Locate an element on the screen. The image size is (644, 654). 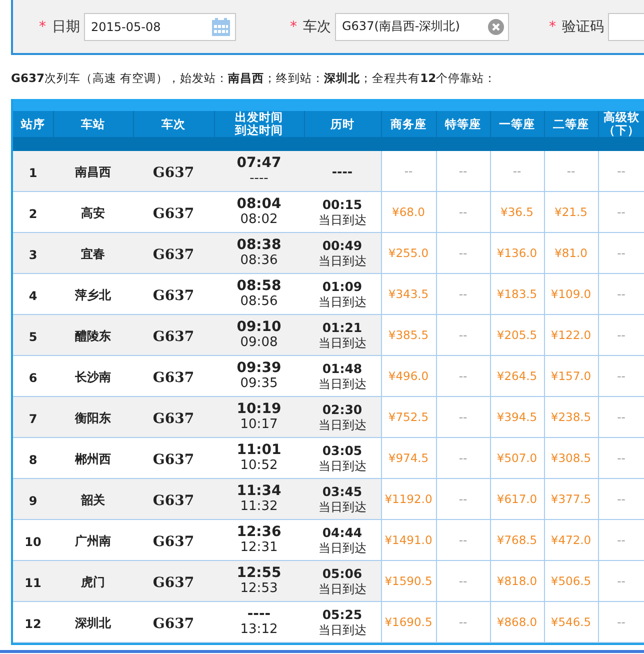
duration: 01:21 is located at coordinates (342, 327).